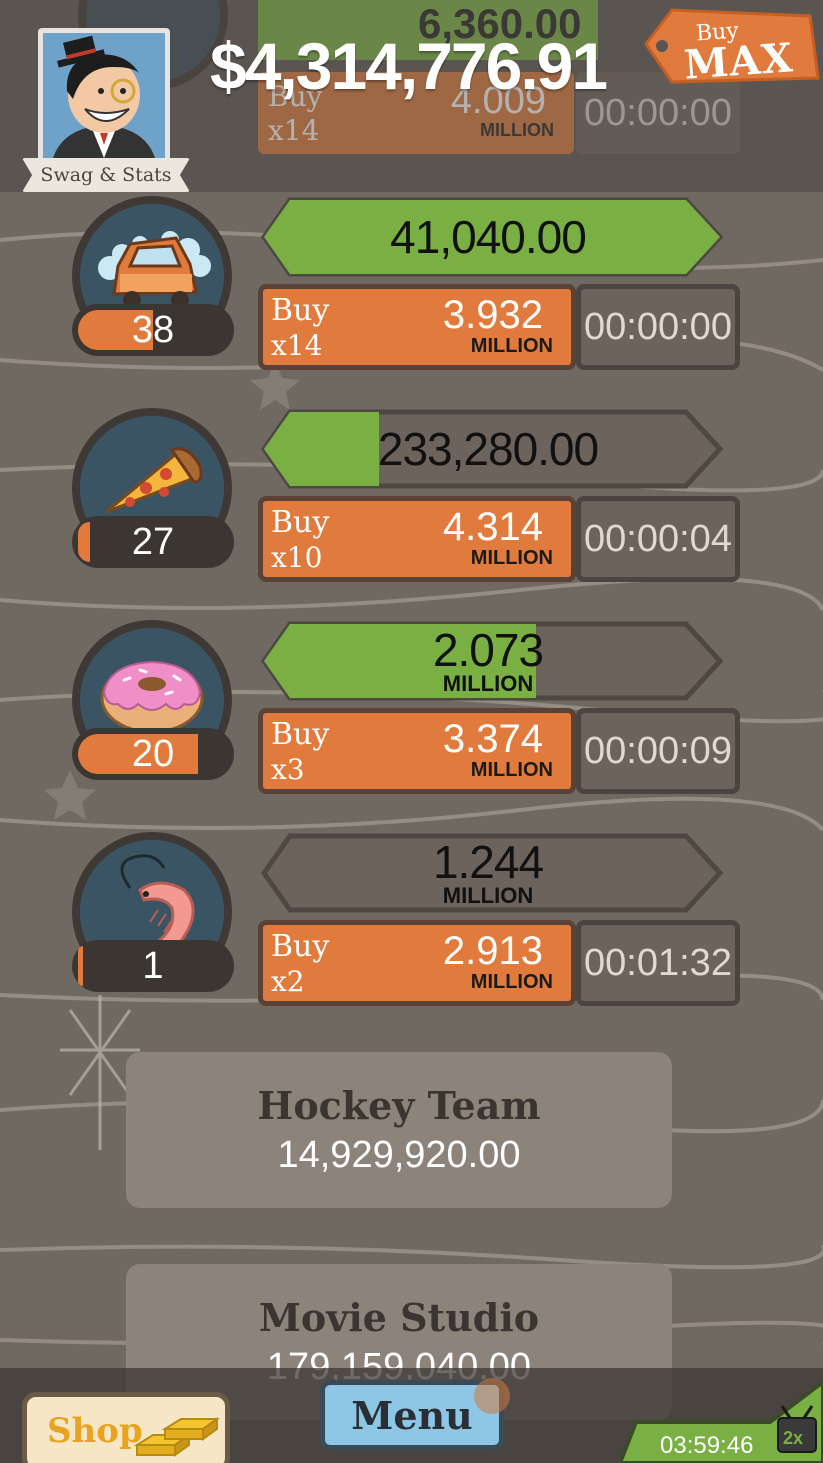  I want to click on level-progress-bar: 38, so click(153, 330).